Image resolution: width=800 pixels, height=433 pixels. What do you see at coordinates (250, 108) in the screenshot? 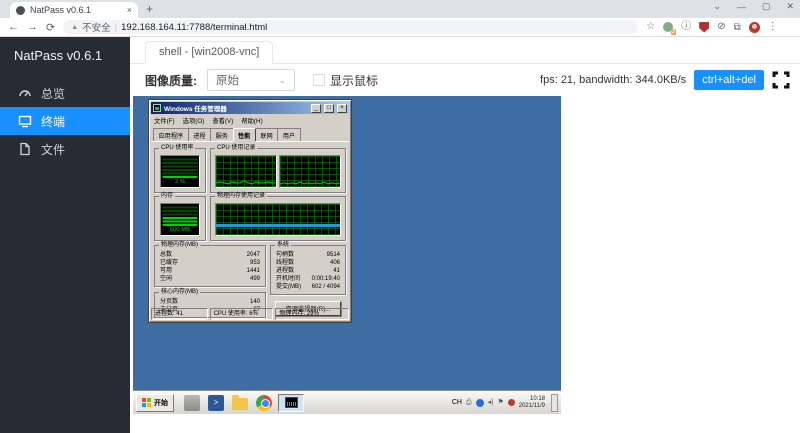
I see `task-manager-titlebar: Windows 任务管理器 _ □ ×` at bounding box center [250, 108].